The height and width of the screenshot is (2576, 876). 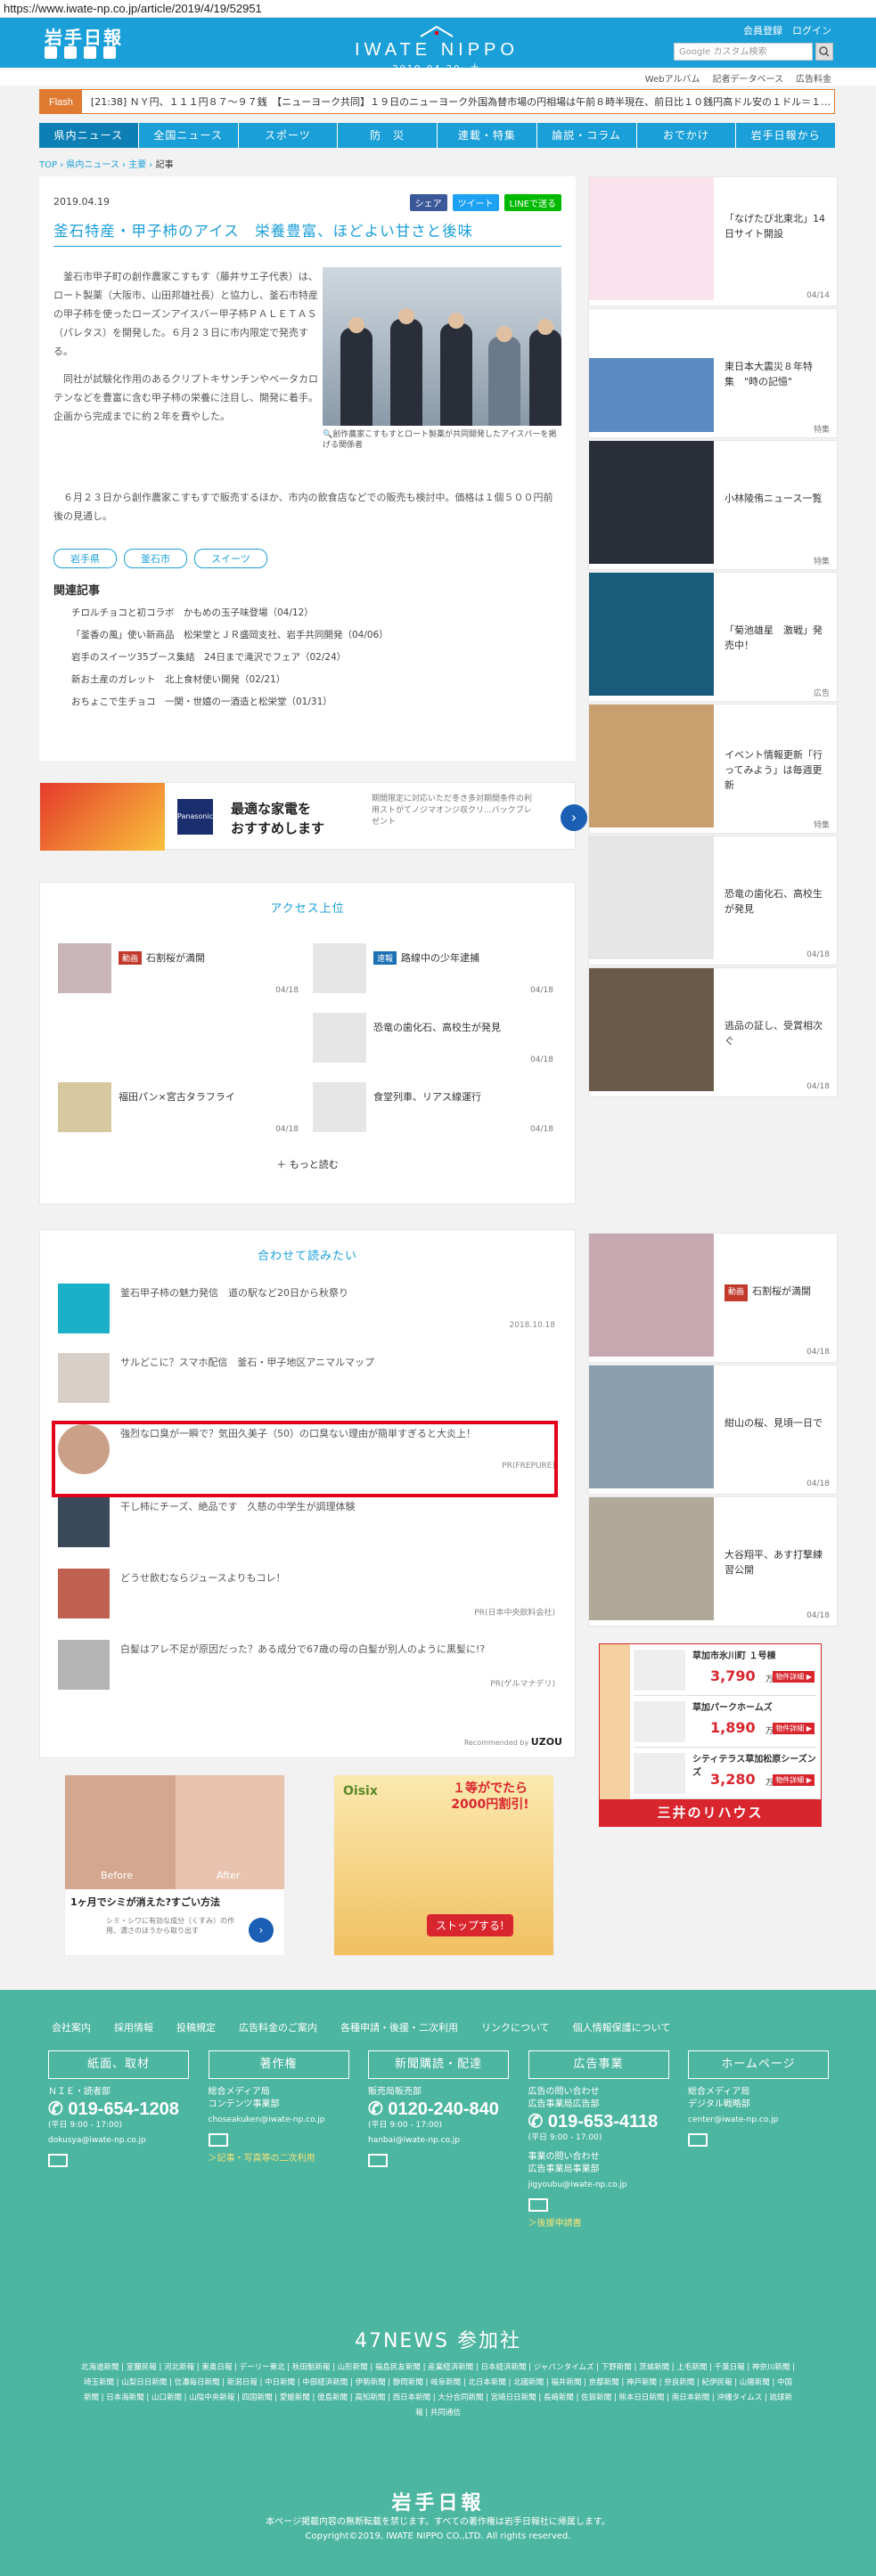 What do you see at coordinates (824, 52) in the screenshot?
I see `search-button` at bounding box center [824, 52].